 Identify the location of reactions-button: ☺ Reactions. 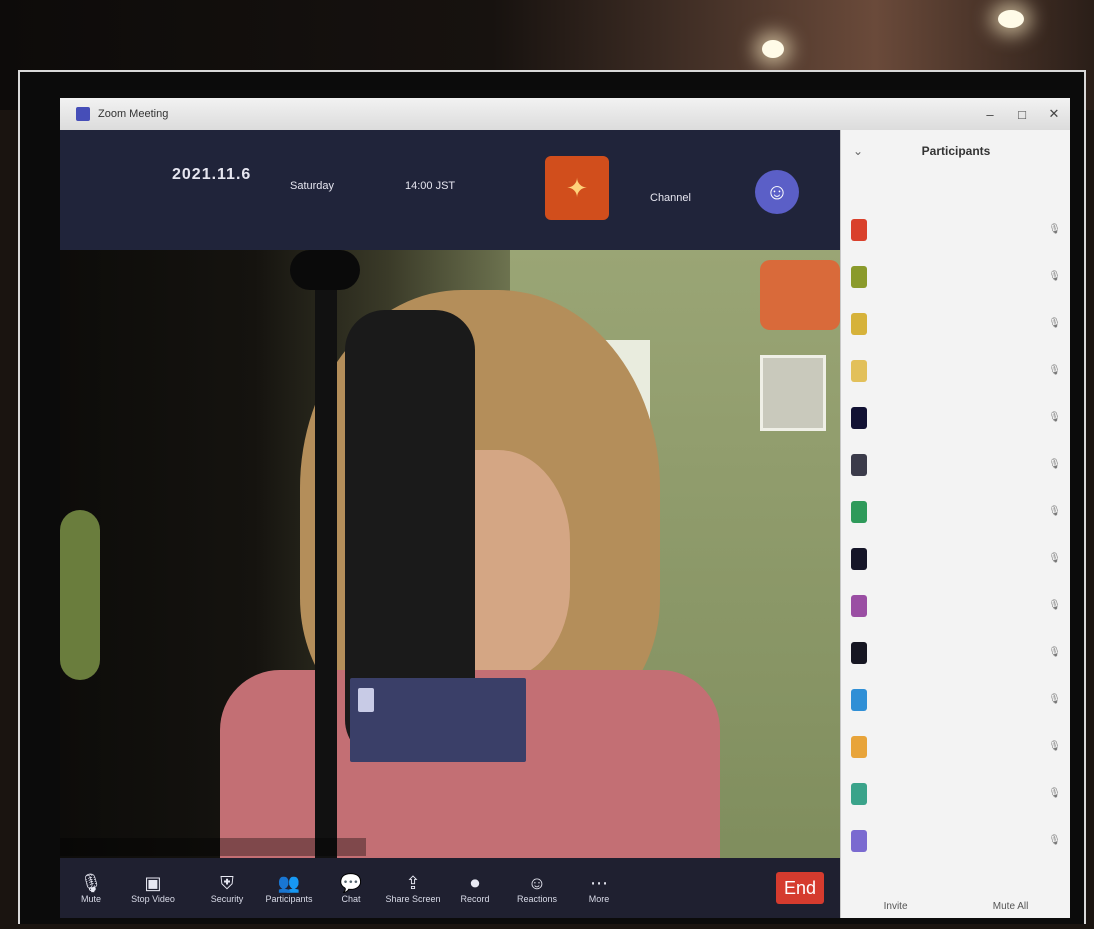
(537, 888).